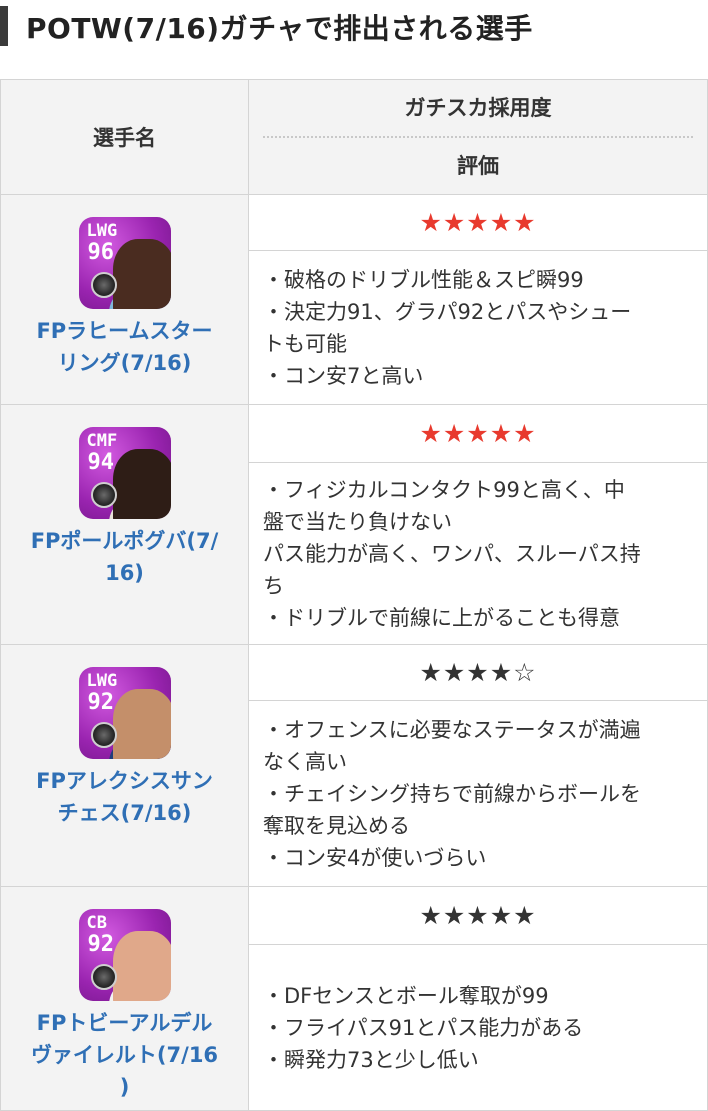  Describe the element at coordinates (124, 713) in the screenshot. I see `player-card-image: LWG 92` at that location.